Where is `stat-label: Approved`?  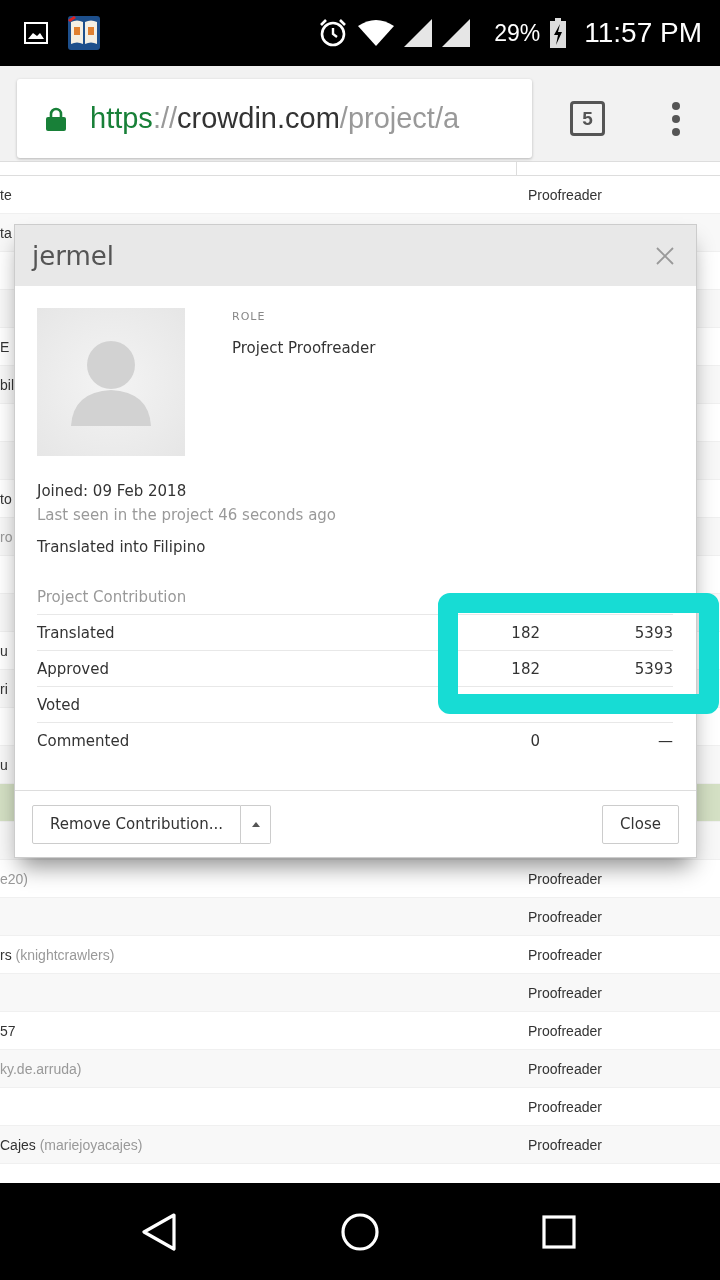
stat-label: Approved is located at coordinates (73, 668).